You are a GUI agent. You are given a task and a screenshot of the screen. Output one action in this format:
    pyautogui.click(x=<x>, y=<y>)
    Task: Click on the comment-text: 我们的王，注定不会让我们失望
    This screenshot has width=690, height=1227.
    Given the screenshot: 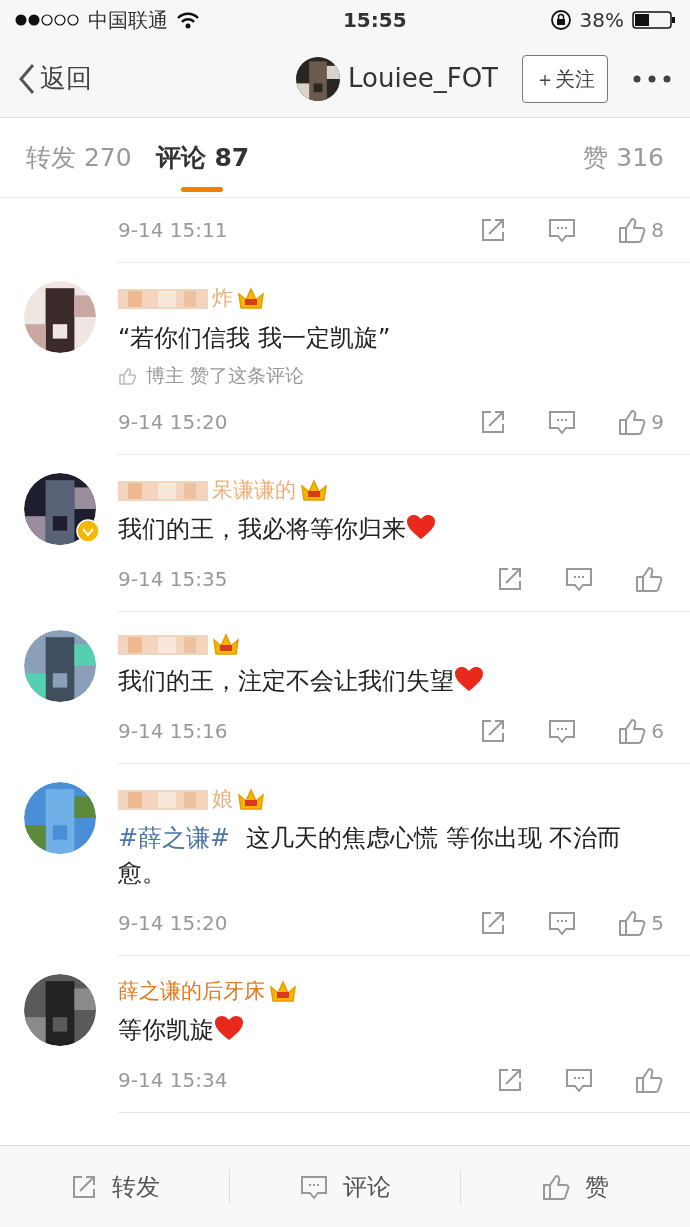 What is the action you would take?
    pyautogui.click(x=404, y=681)
    